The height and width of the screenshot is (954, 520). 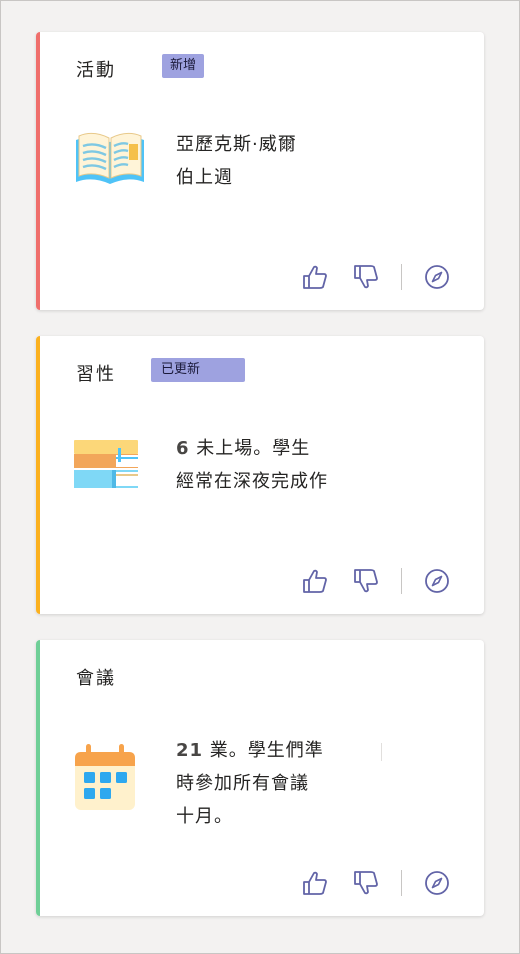 What do you see at coordinates (110, 160) in the screenshot?
I see `open-book-icon` at bounding box center [110, 160].